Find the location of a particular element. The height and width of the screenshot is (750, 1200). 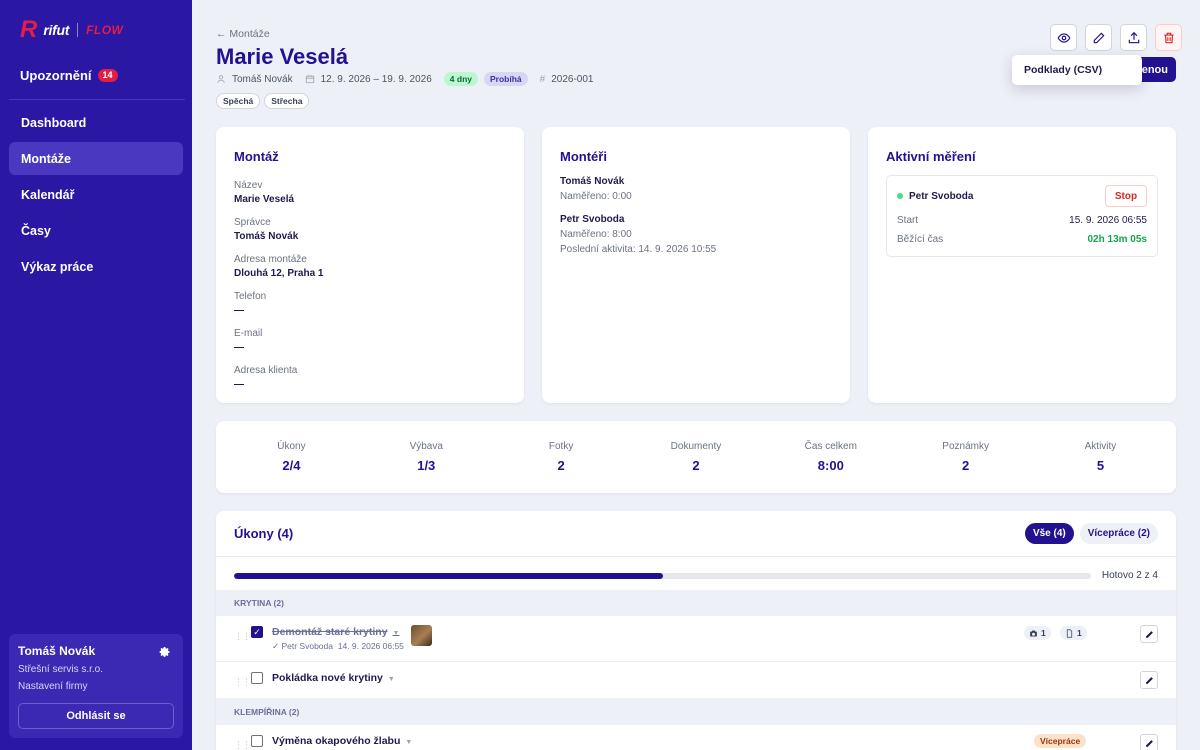

sidebar-item-label: Dashboard is located at coordinates (54, 122).